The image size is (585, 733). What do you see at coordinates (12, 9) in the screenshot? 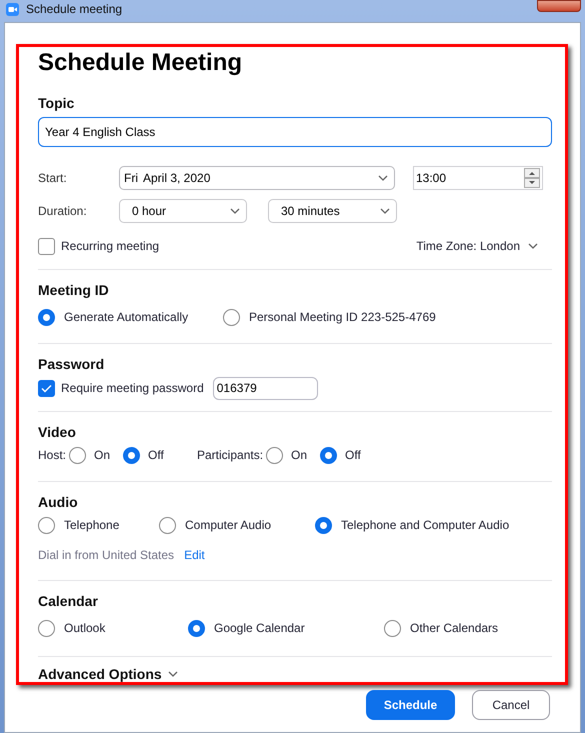
I see `video-camera-icon` at bounding box center [12, 9].